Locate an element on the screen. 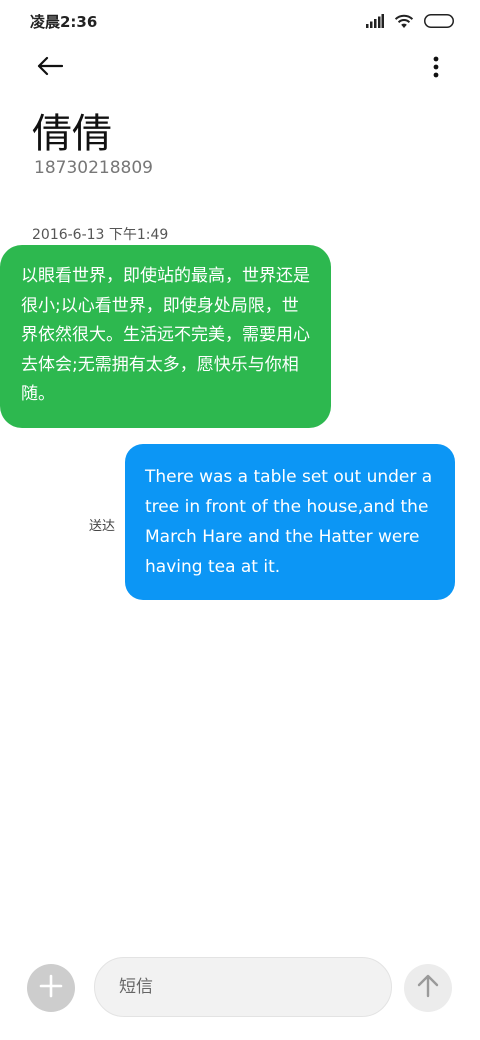 The height and width of the screenshot is (1040, 480). contact-number: 18730218809 is located at coordinates (93, 168).